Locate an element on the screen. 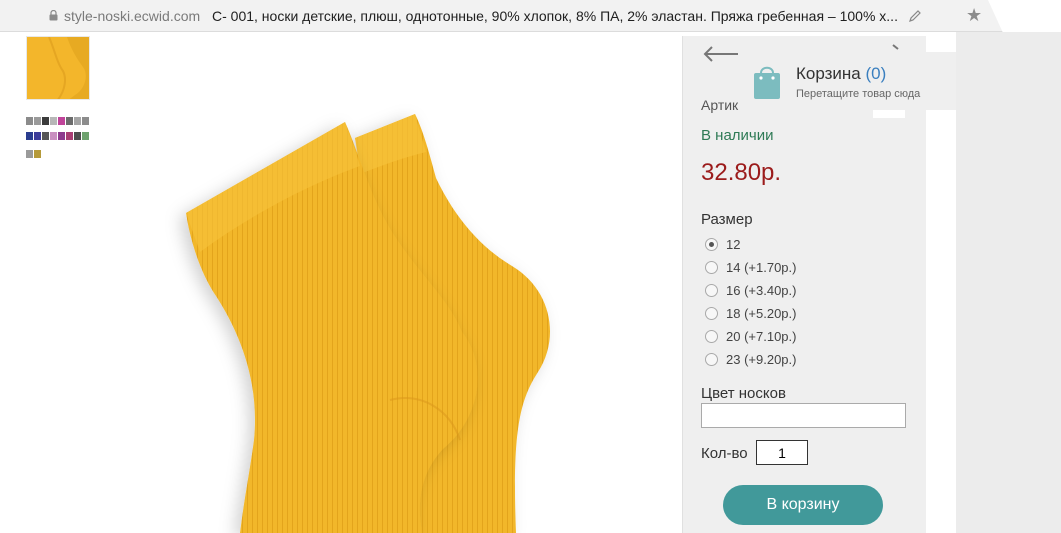 The height and width of the screenshot is (533, 1061). cart-title: Корзина (0) is located at coordinates (841, 74).